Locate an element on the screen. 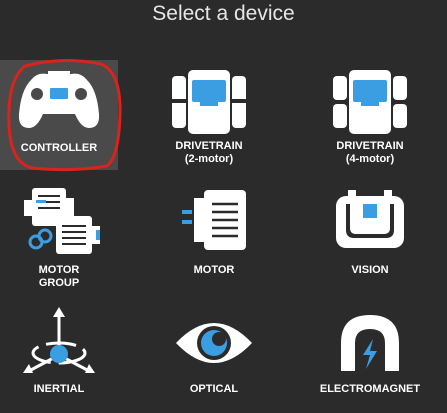 The height and width of the screenshot is (413, 447). device-label: VISION is located at coordinates (370, 270).